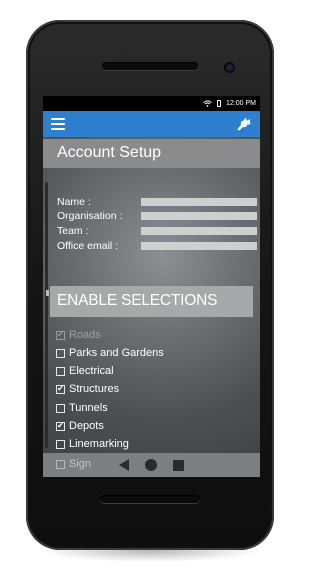  I want to click on office-email-field, so click(199, 246).